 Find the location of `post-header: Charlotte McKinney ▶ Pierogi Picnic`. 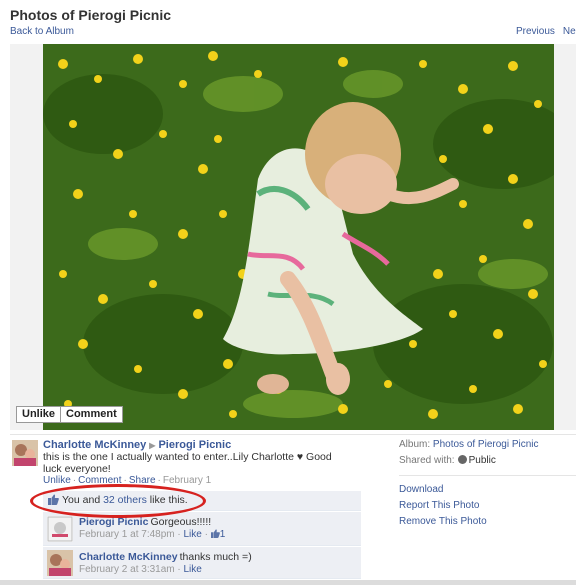

post-header: Charlotte McKinney ▶ Pierogi Picnic is located at coordinates (137, 445).